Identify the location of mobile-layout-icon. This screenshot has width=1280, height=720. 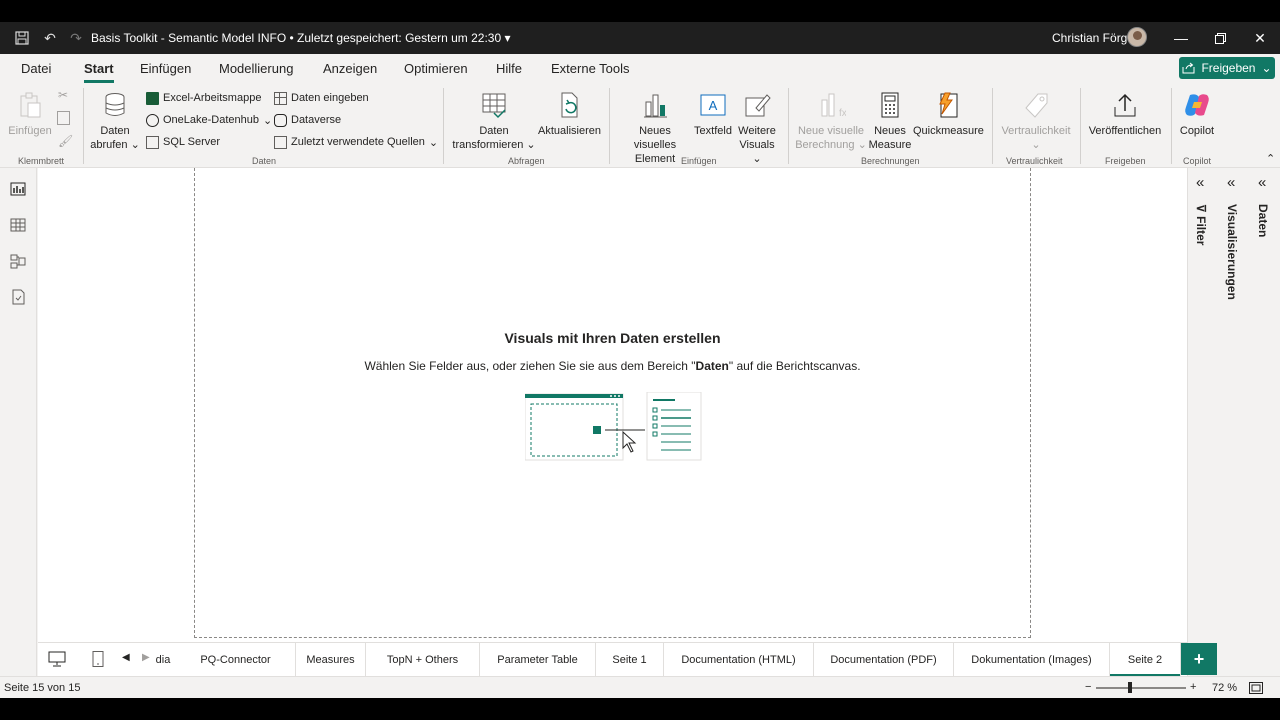
(98, 659).